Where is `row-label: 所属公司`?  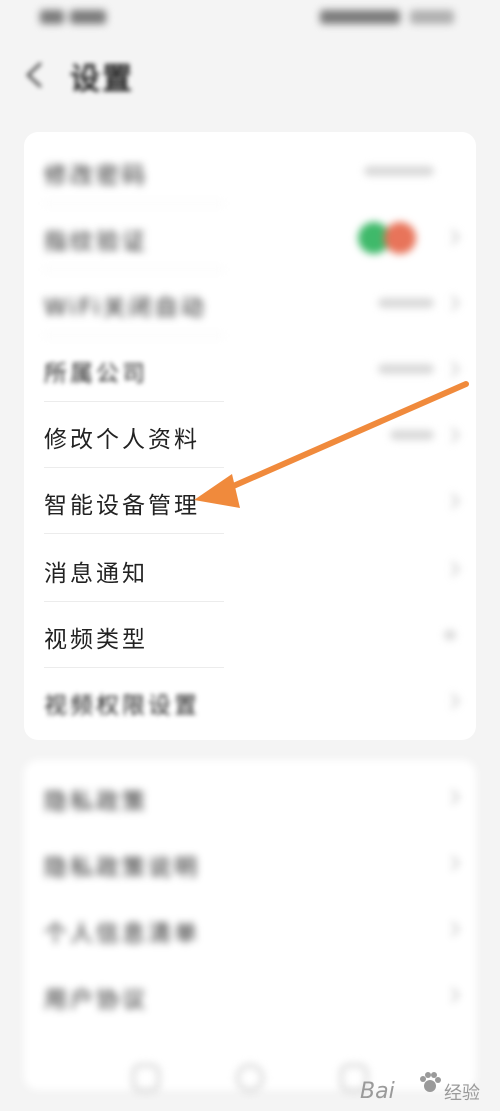
row-label: 所属公司 is located at coordinates (96, 374).